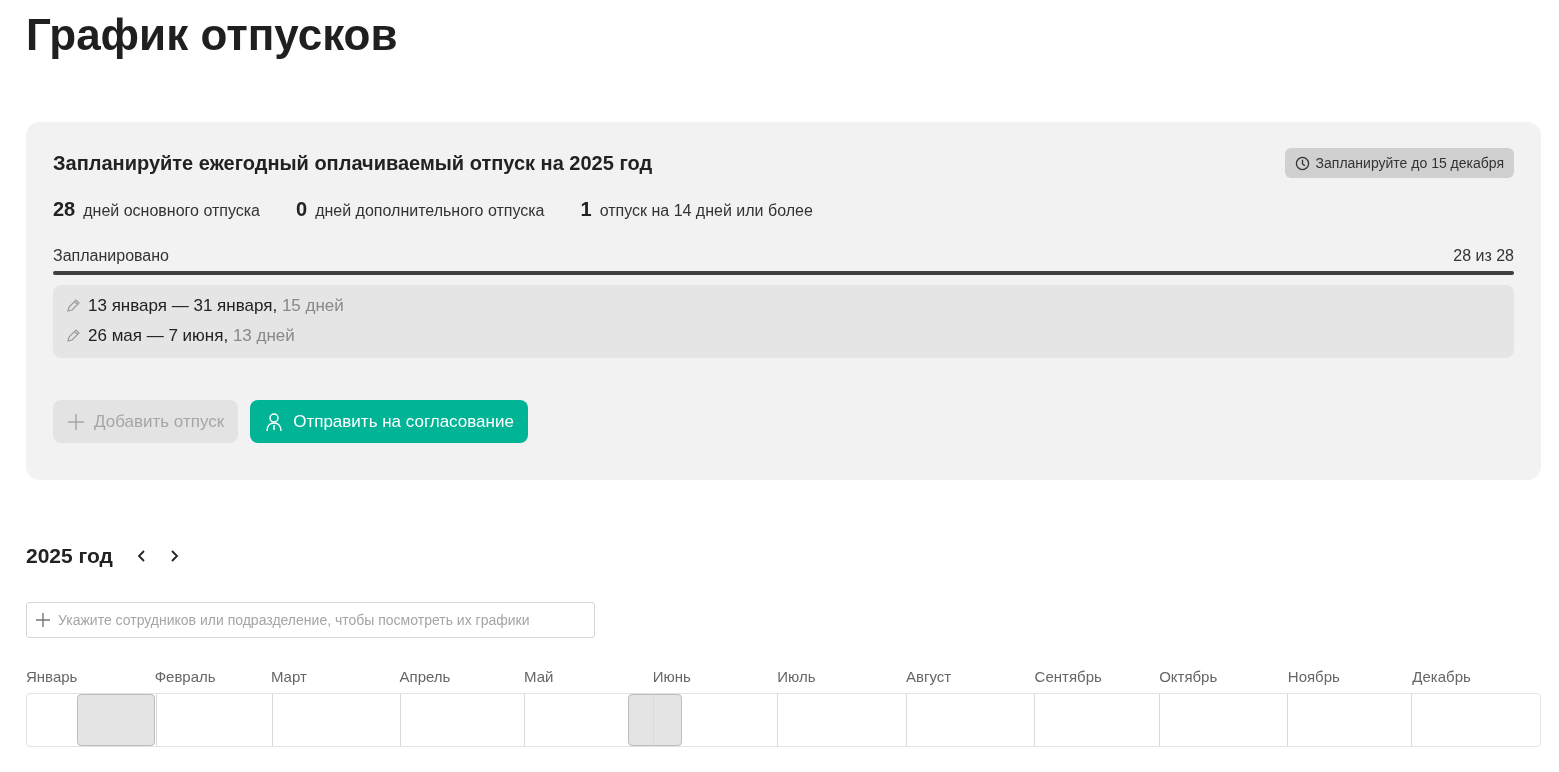 The width and height of the screenshot is (1559, 772). I want to click on chevron-left-icon, so click(141, 556).